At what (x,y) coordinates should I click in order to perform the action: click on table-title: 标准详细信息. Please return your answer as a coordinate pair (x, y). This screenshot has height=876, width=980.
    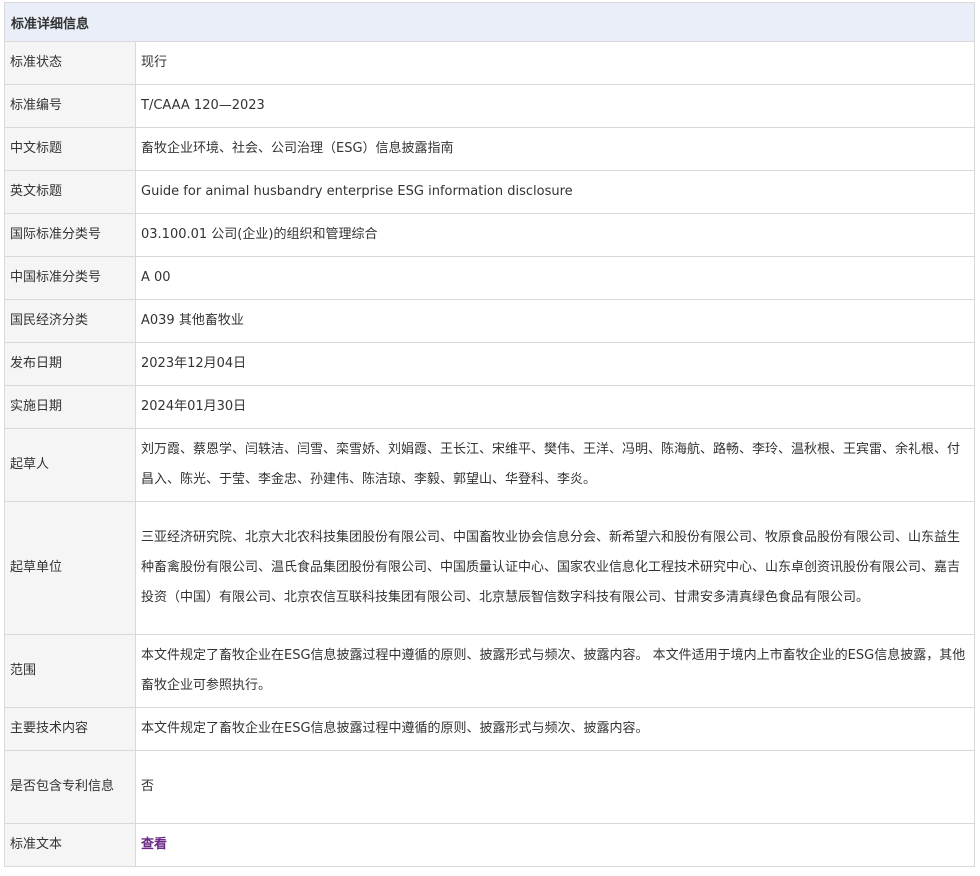
    Looking at the image, I should click on (489, 22).